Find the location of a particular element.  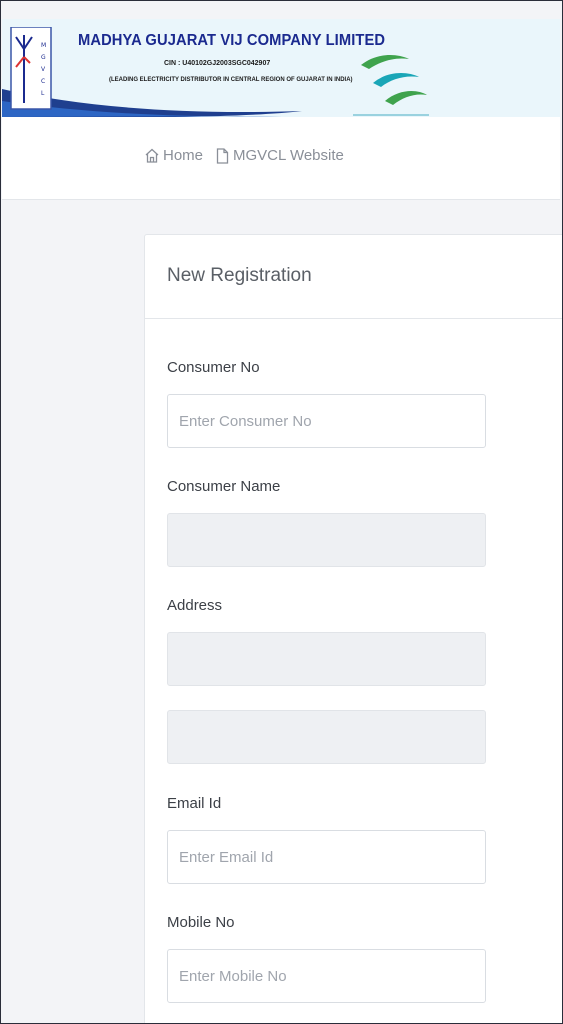

address-label: Address is located at coordinates (195, 605).